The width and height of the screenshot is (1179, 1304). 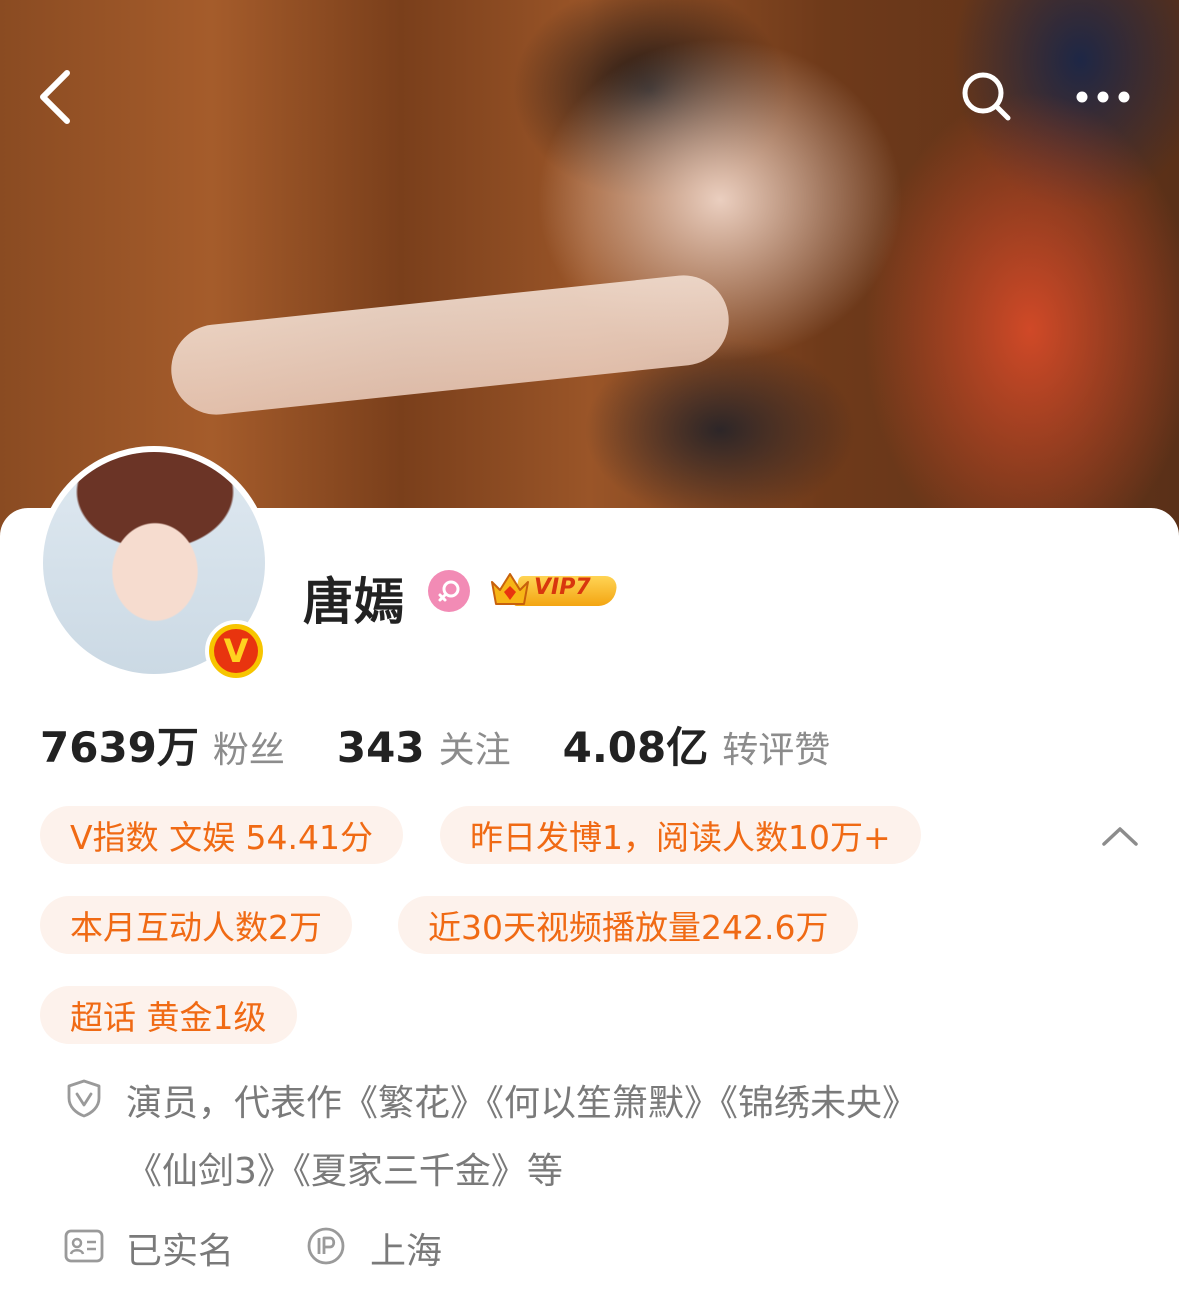 I want to click on tag-yesterday-posts: 昨日发博1，阅读人数10万+, so click(x=680, y=835).